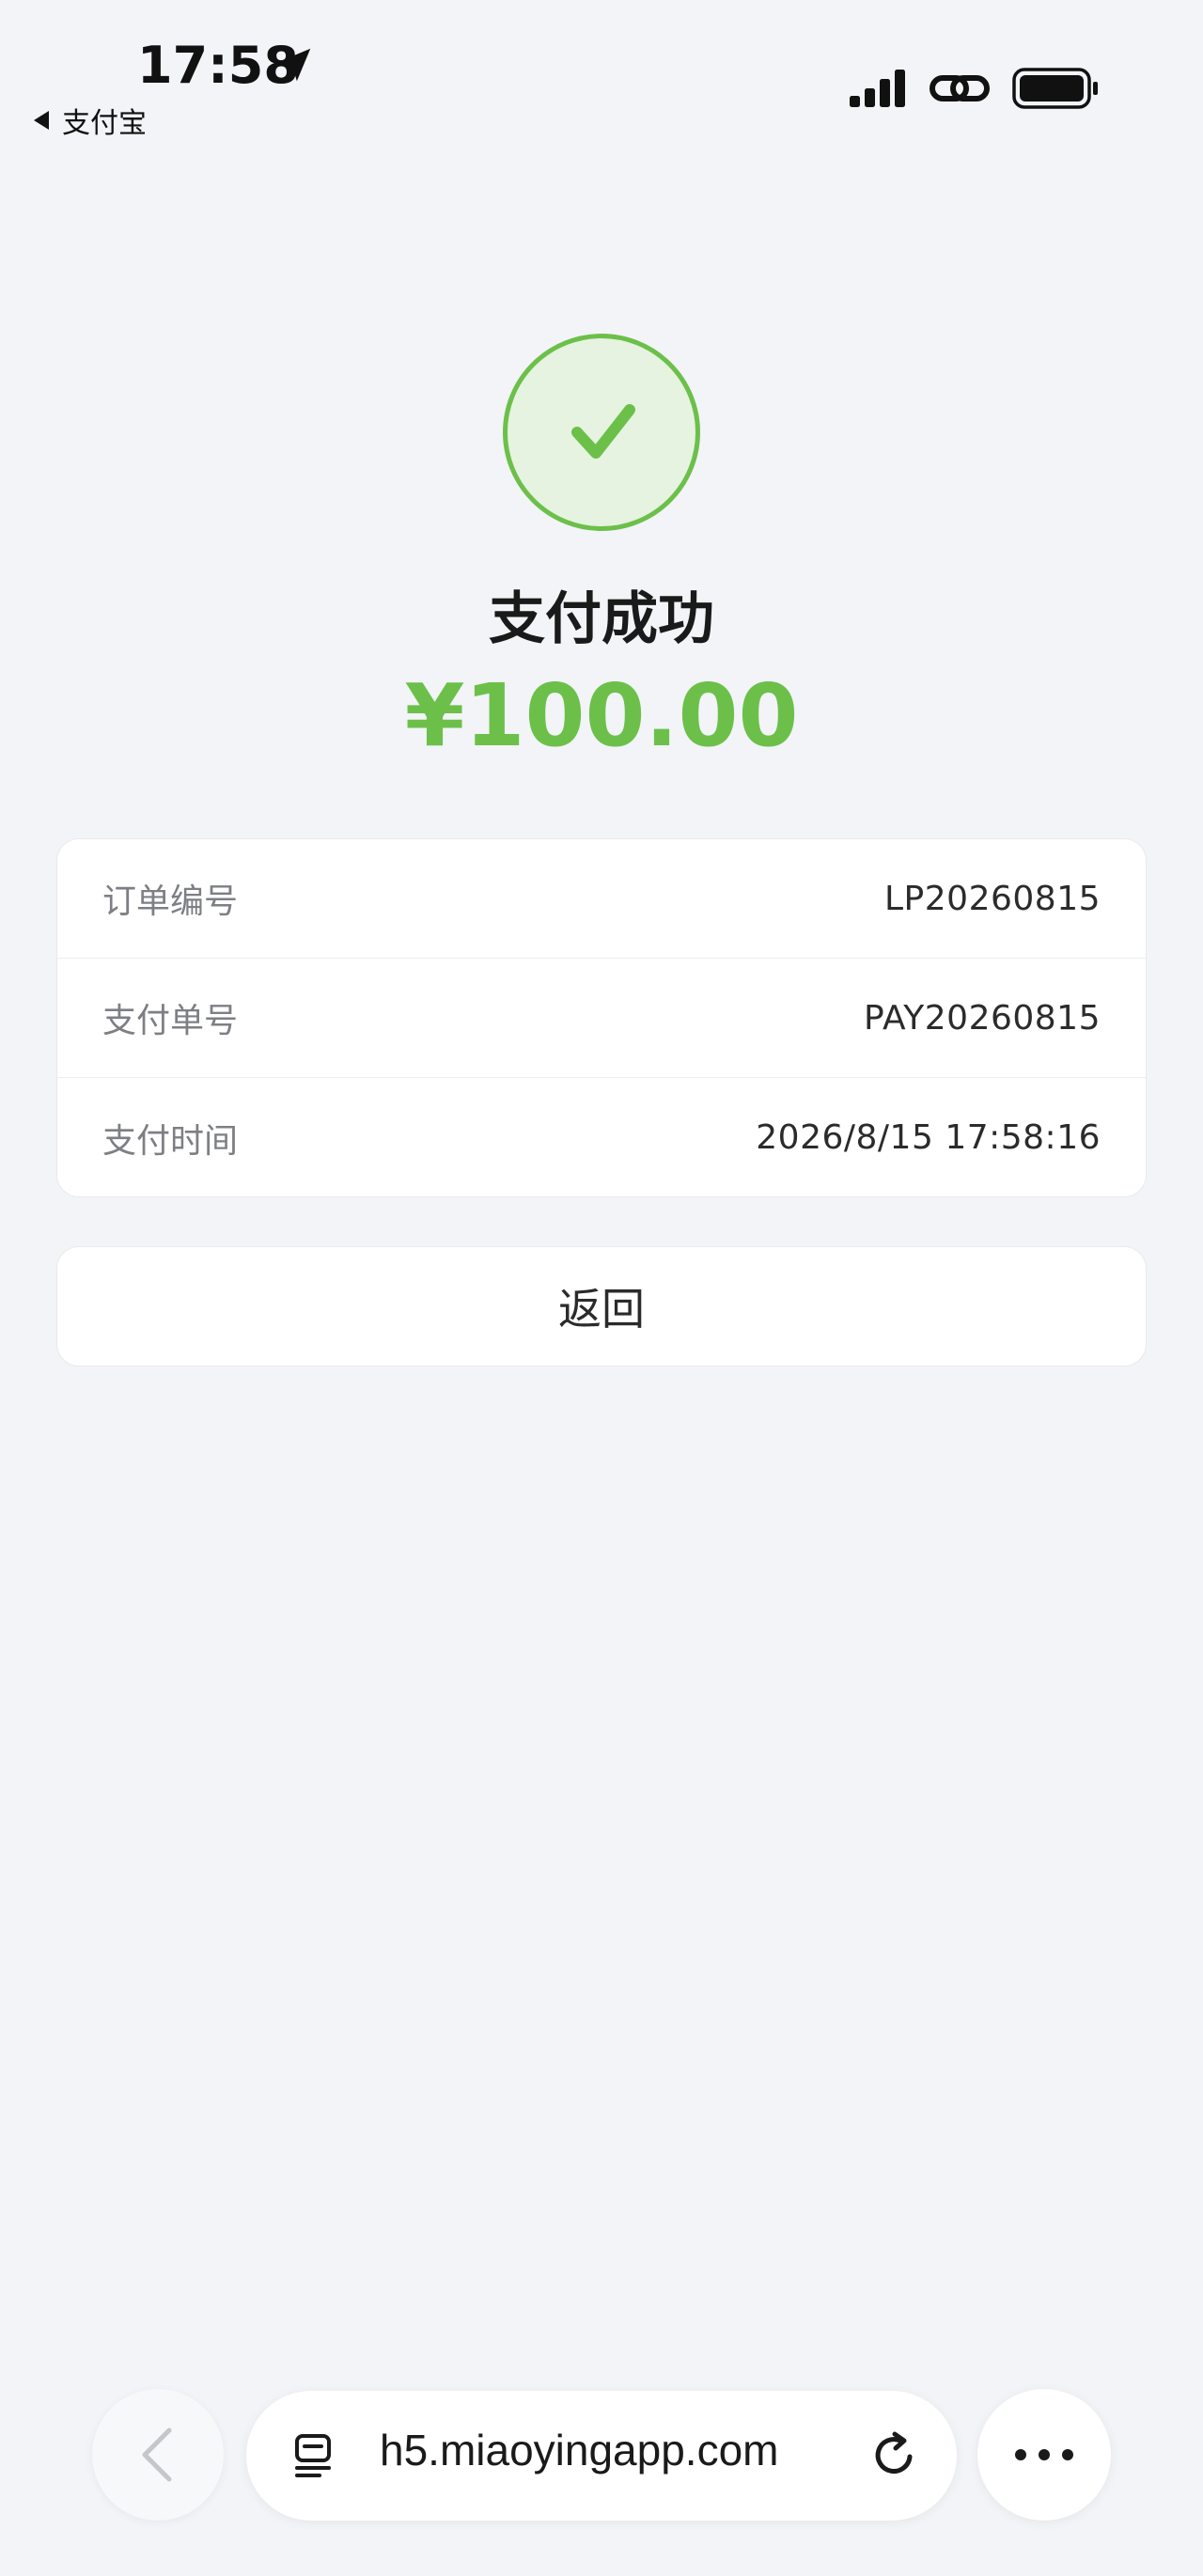 This screenshot has width=1203, height=2576. What do you see at coordinates (601, 899) in the screenshot?
I see `order-number-row: 订单编号 LP20260815` at bounding box center [601, 899].